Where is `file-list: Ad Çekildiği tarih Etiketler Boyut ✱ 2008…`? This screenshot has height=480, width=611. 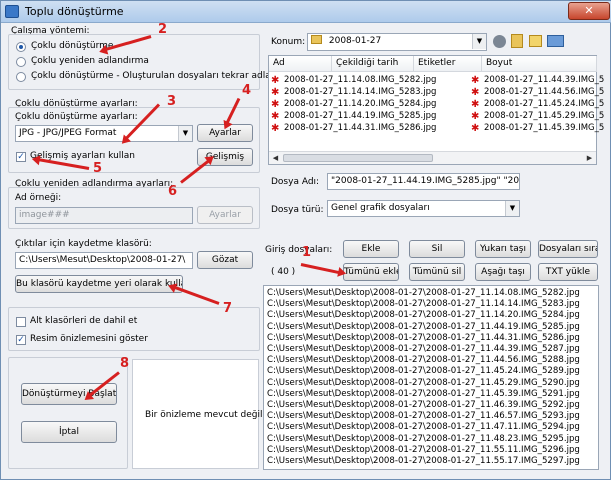
file-list: Ad Çekildiği tarih Etiketler Boyut ✱ 2008… is located at coordinates (436, 110).